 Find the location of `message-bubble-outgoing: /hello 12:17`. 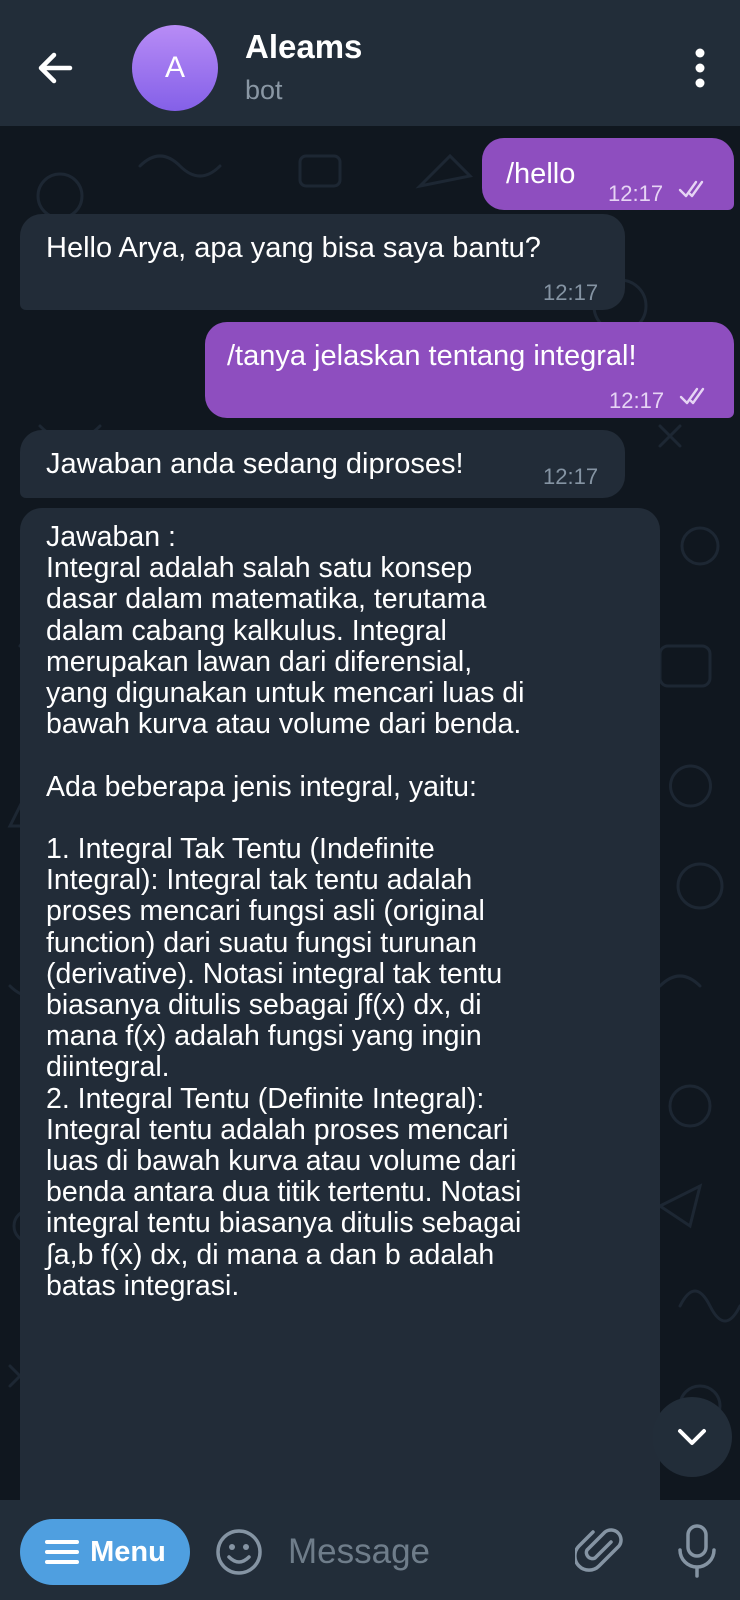

message-bubble-outgoing: /hello 12:17 is located at coordinates (608, 174).